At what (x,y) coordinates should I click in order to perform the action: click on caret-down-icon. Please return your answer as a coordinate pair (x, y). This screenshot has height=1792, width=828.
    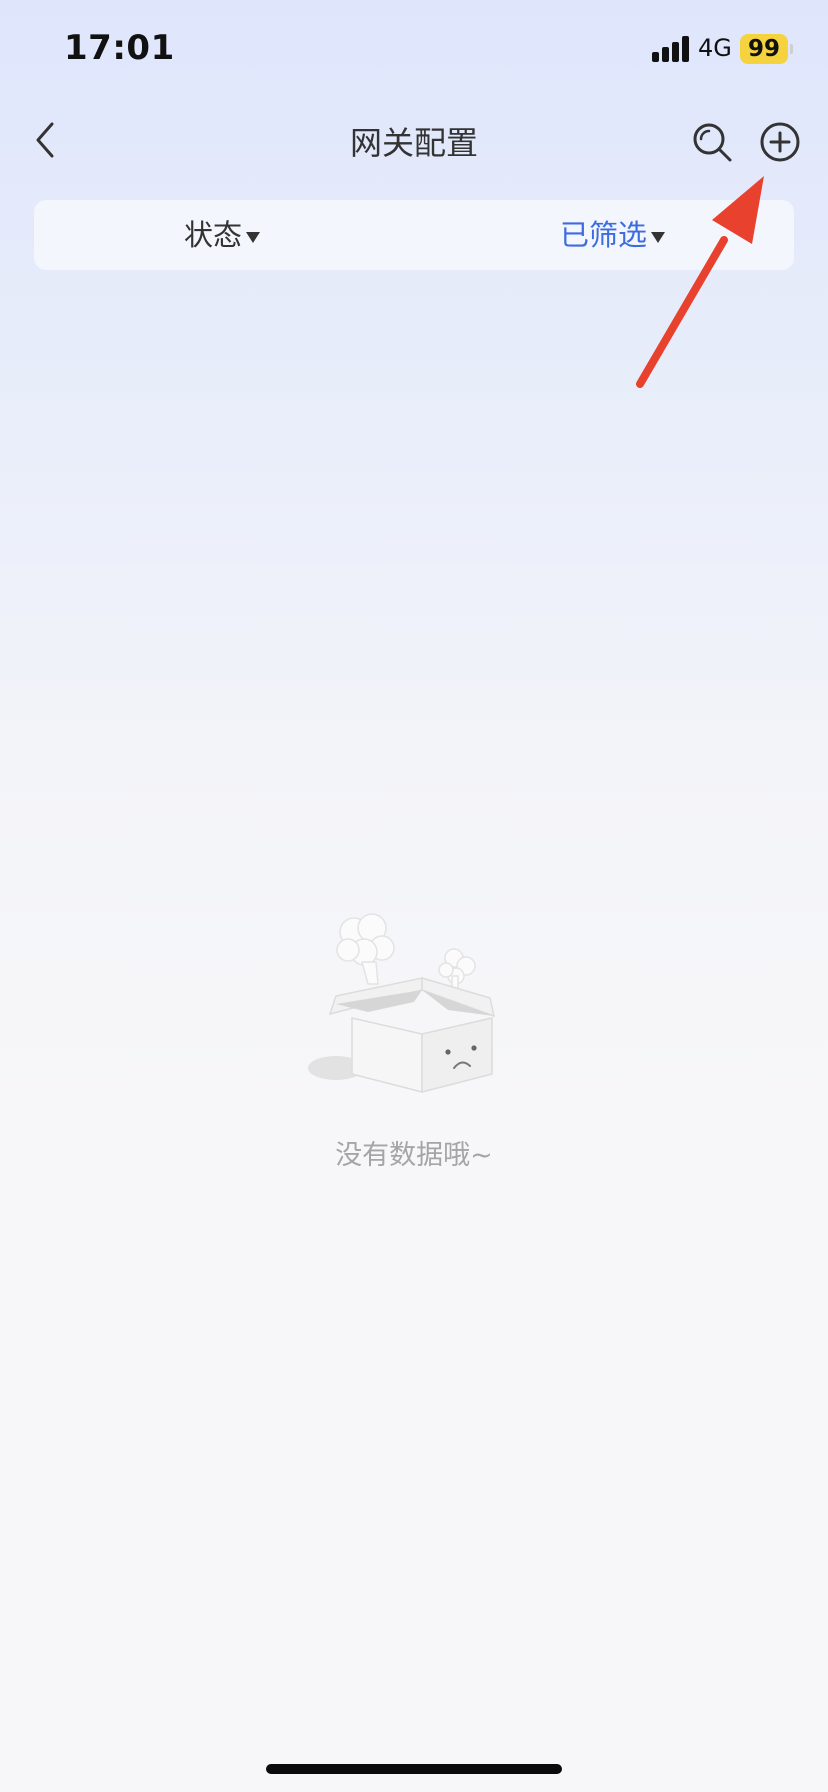
    Looking at the image, I should click on (253, 237).